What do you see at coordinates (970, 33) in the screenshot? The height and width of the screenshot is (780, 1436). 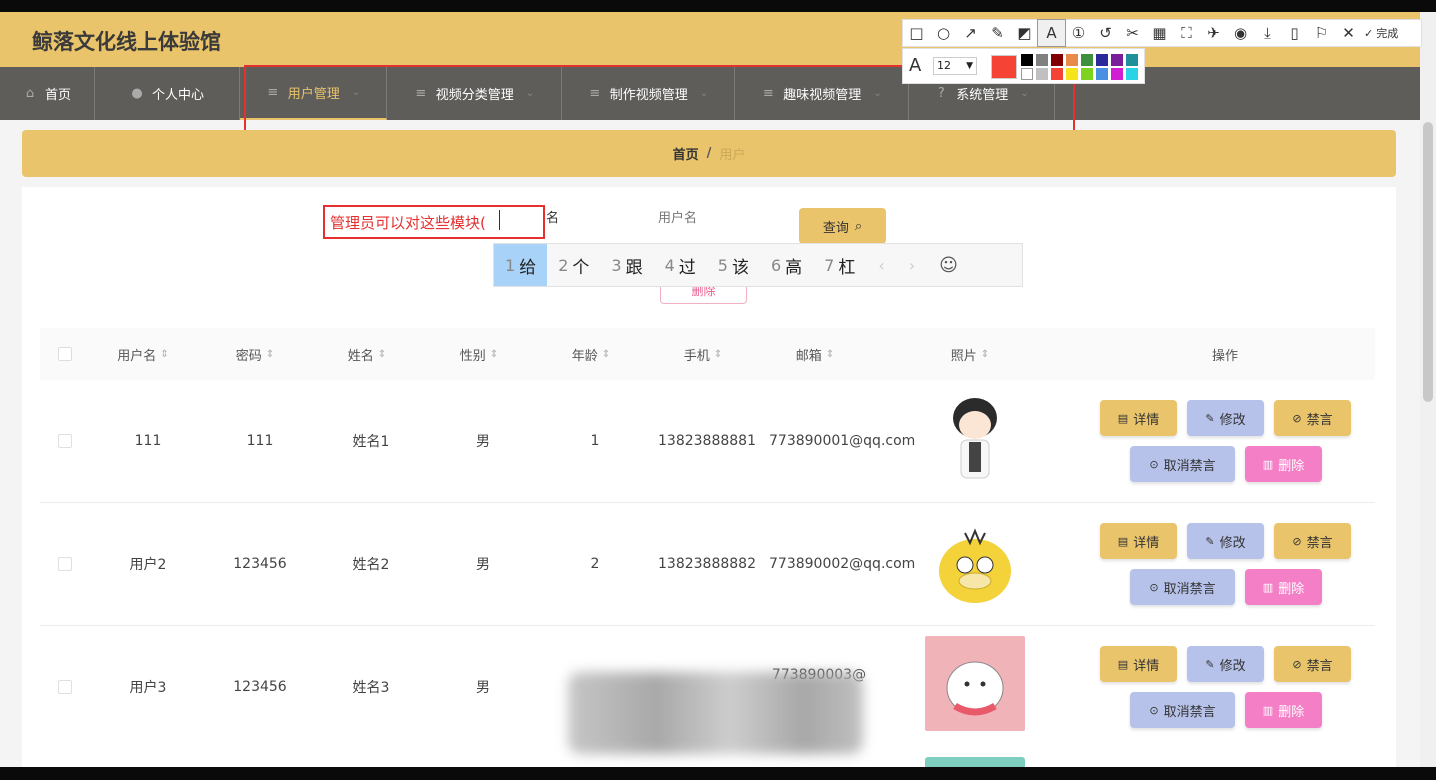 I see `arrow-icon: ↗` at bounding box center [970, 33].